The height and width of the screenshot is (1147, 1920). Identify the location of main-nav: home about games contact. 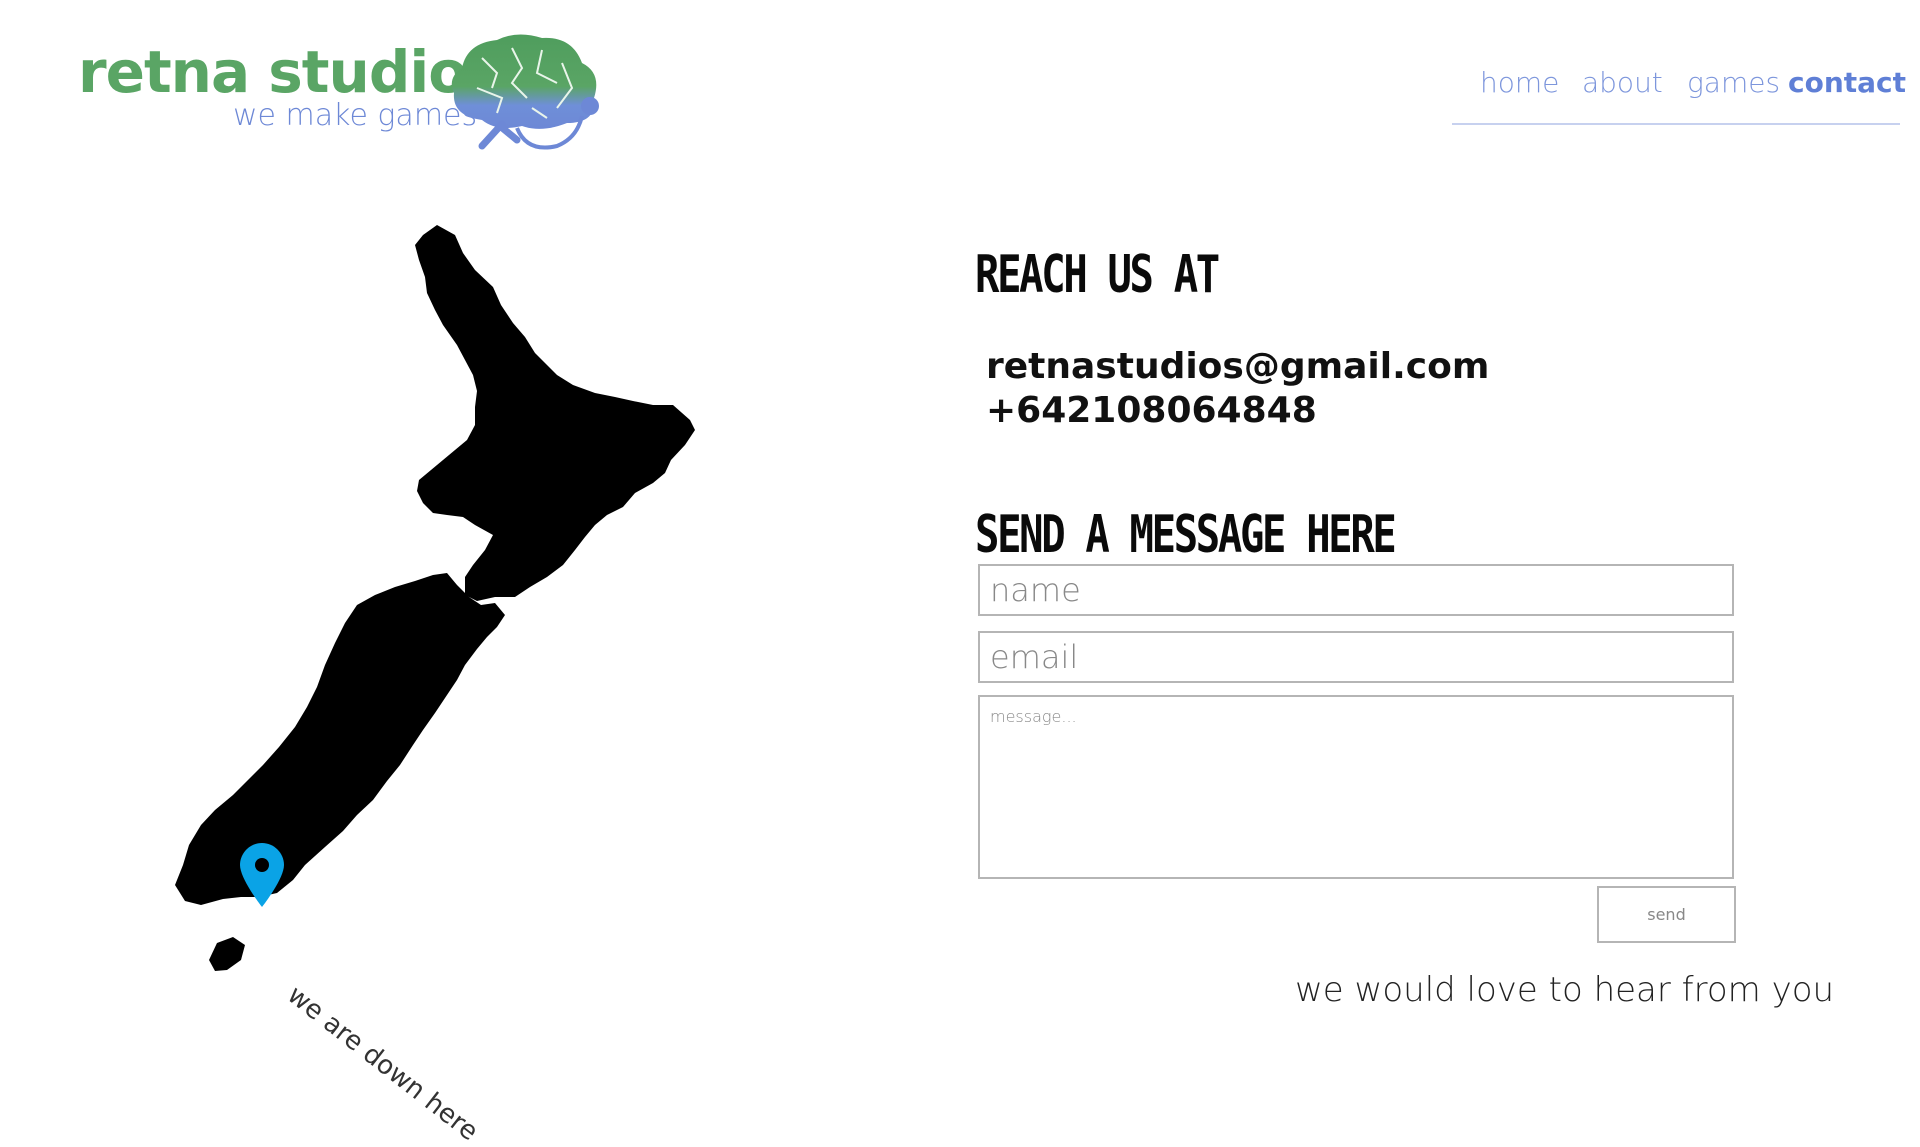
(1695, 91).